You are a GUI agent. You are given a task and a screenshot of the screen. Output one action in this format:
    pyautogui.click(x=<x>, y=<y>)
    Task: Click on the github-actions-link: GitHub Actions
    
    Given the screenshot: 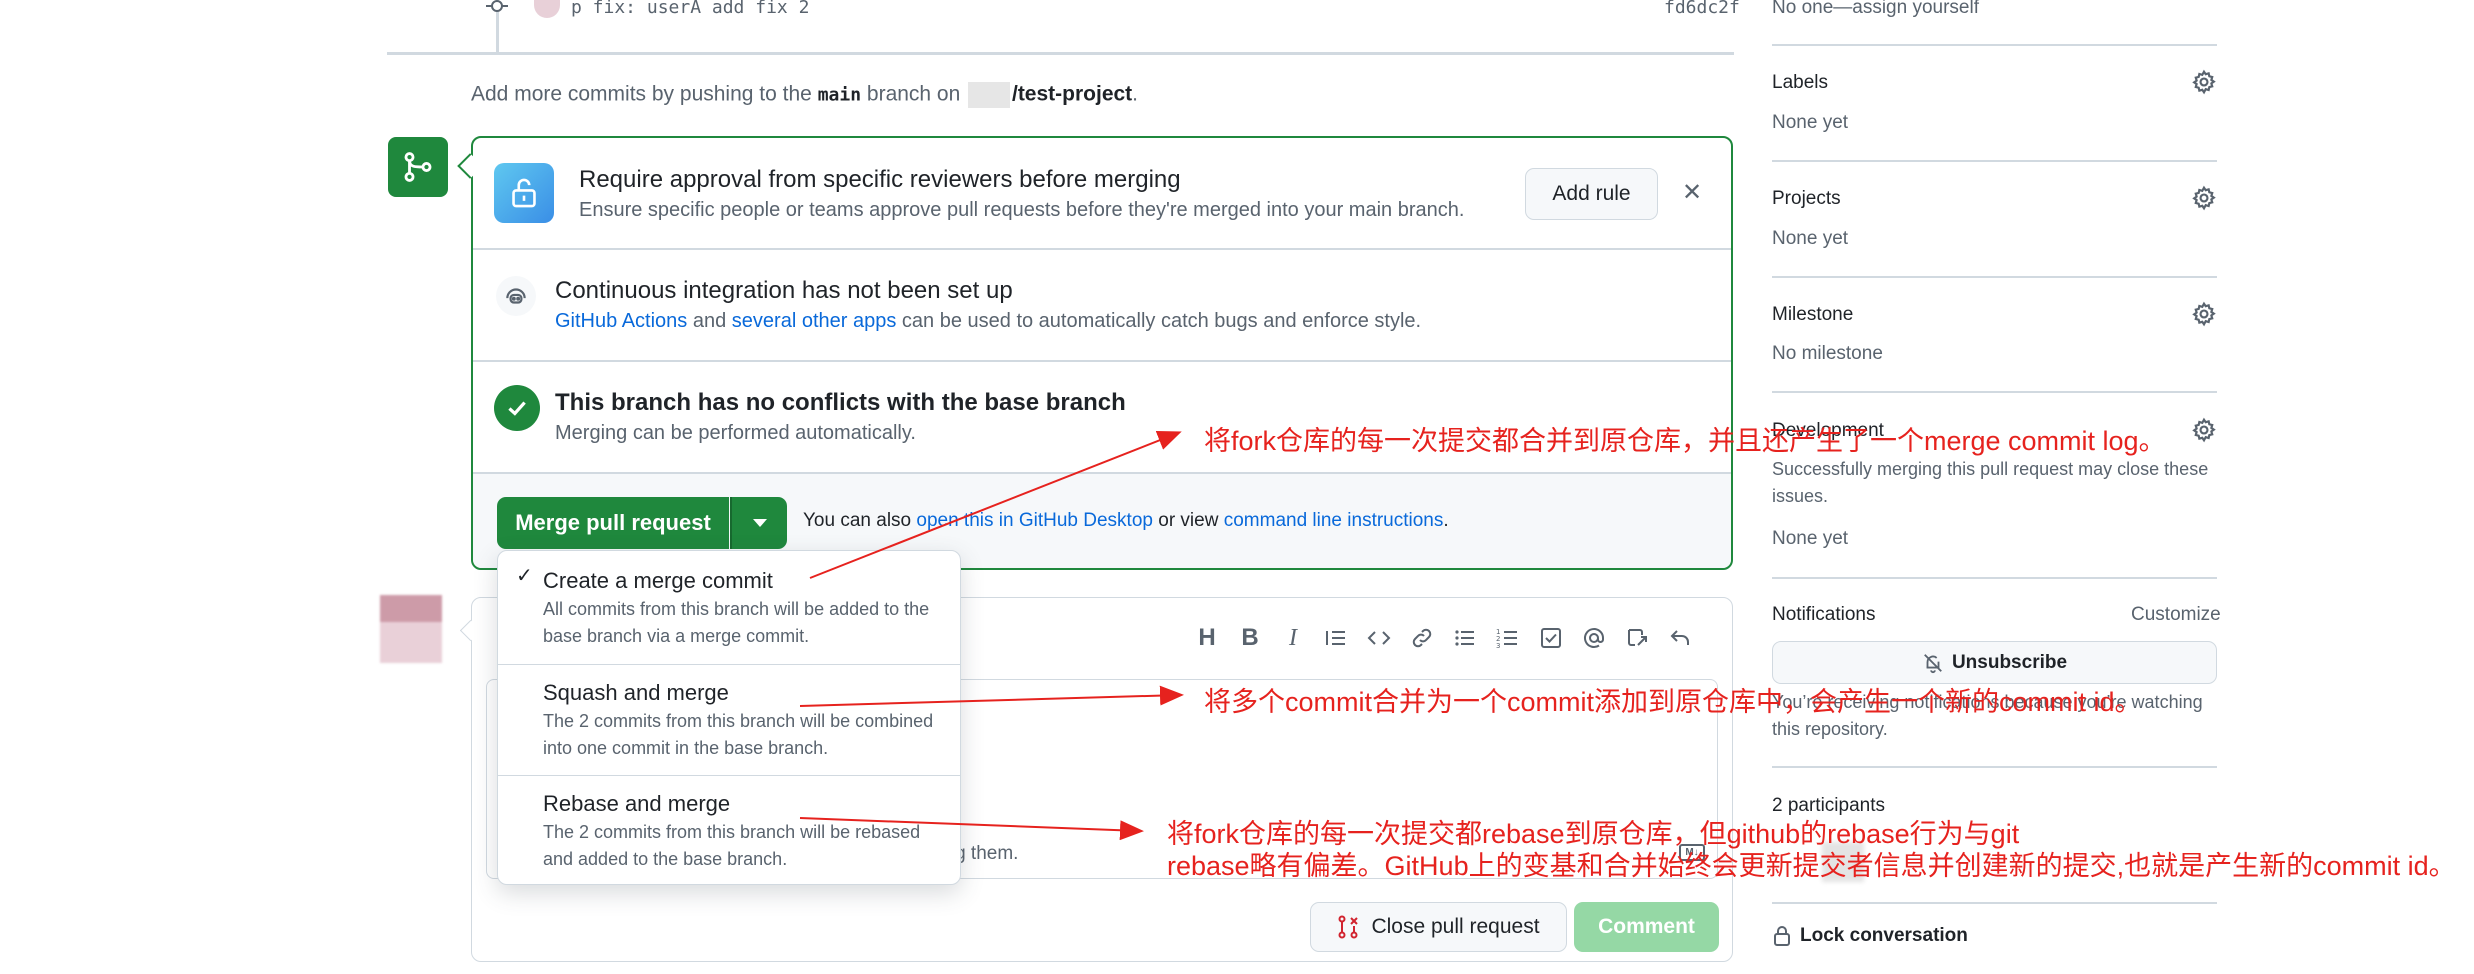 What is the action you would take?
    pyautogui.click(x=621, y=321)
    